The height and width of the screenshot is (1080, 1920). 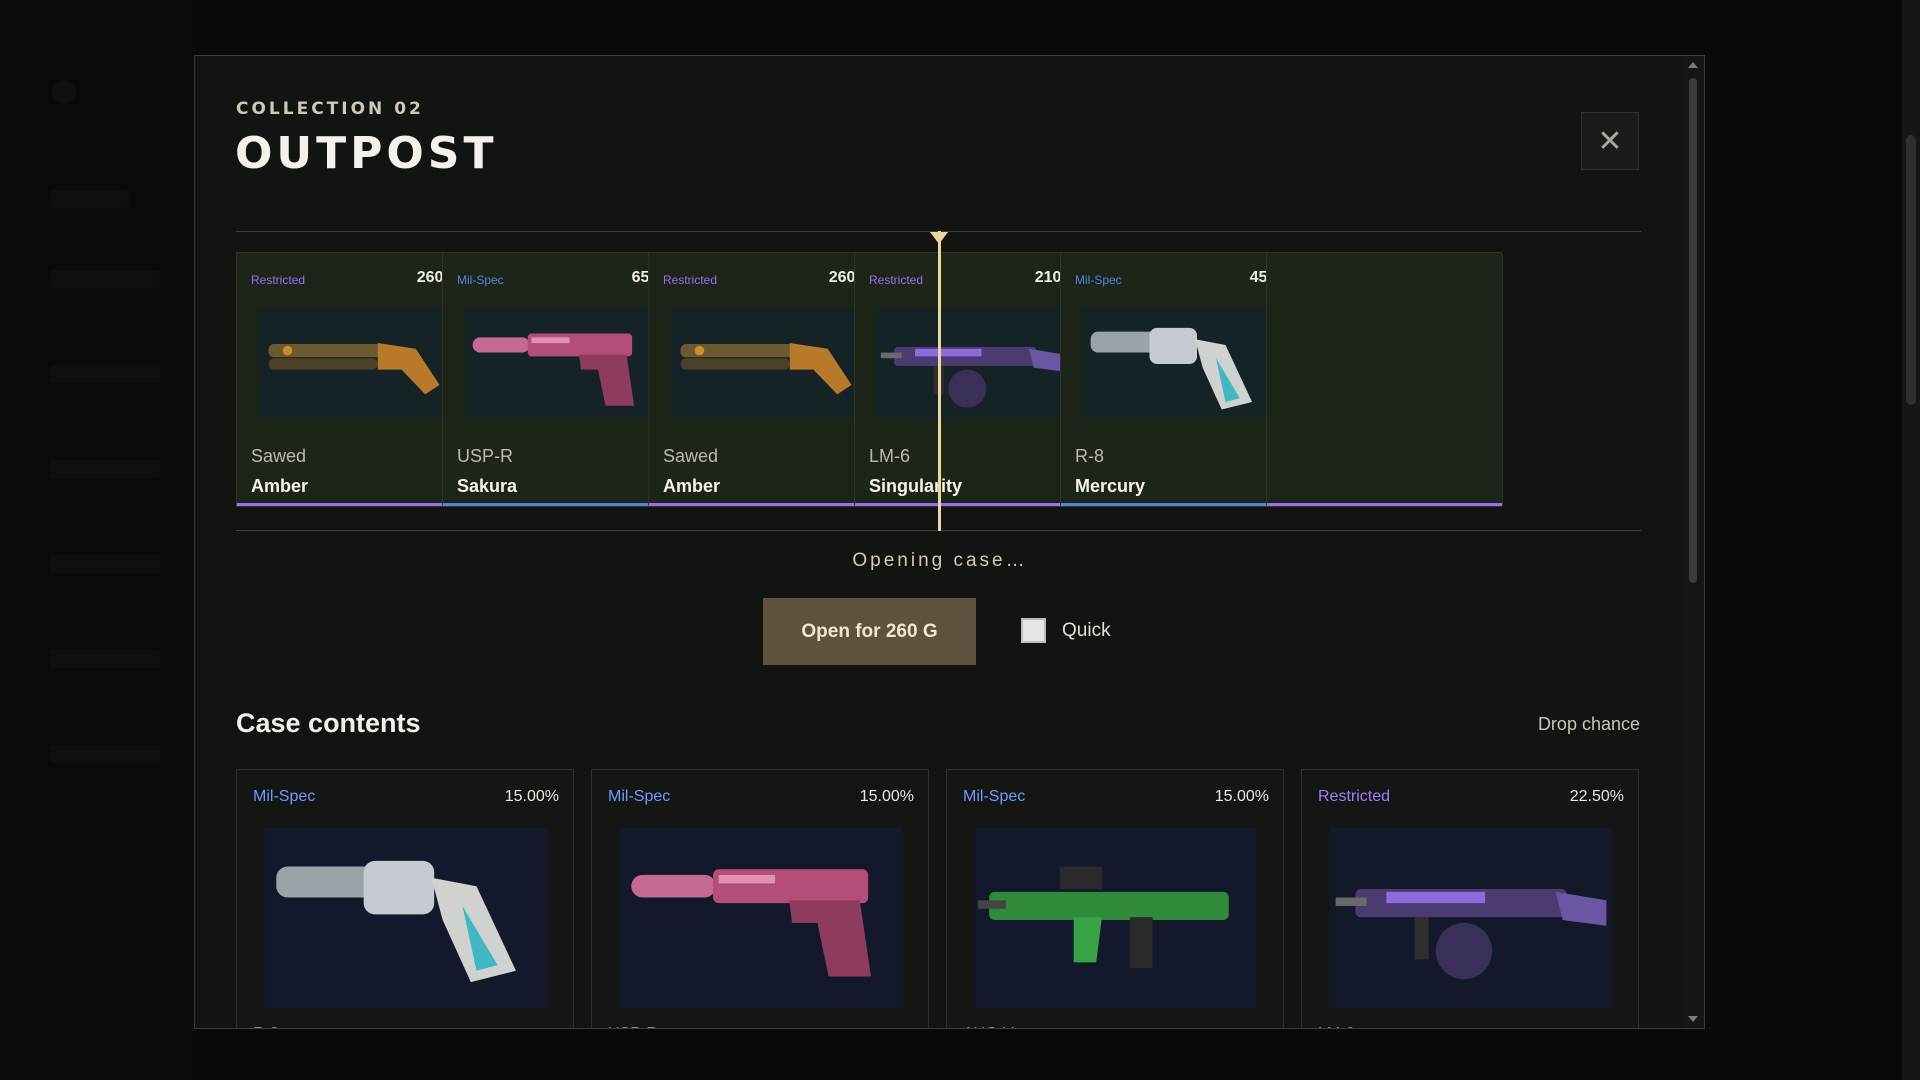 I want to click on reel-item-price-value: 65, so click(x=640, y=277).